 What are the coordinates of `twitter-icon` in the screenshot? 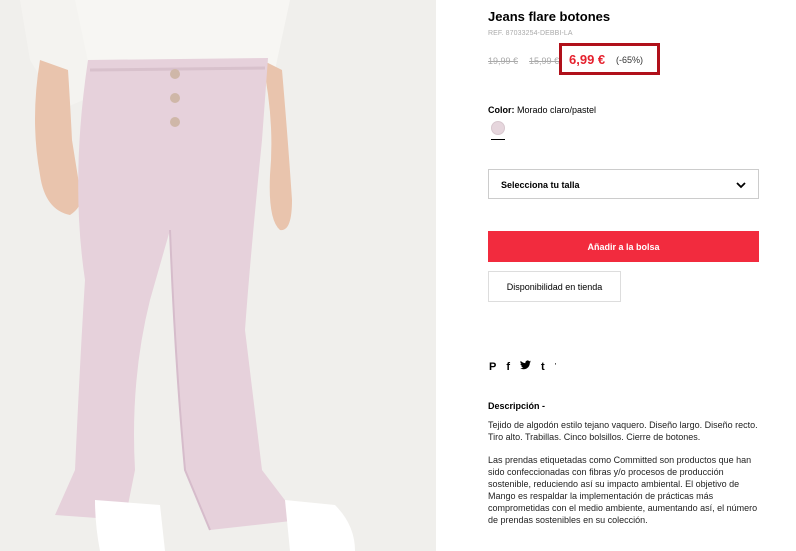 It's located at (526, 367).